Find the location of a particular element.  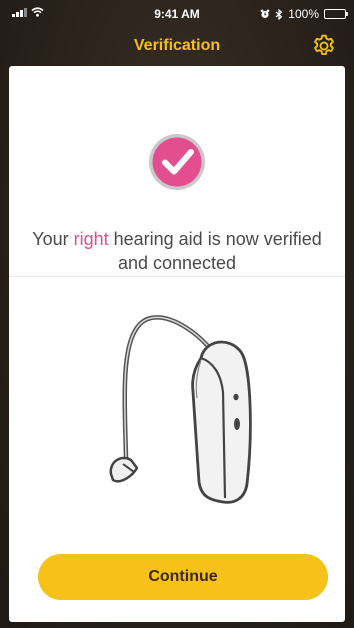

gear-icon is located at coordinates (324, 46).